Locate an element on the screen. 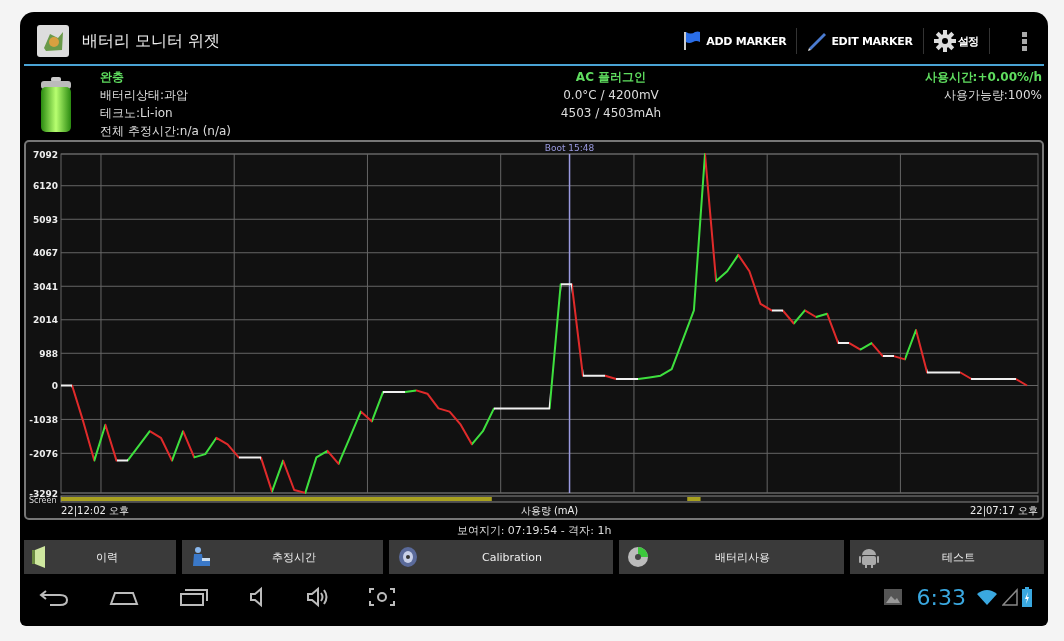  axis-label: 0 is located at coordinates (54, 386).